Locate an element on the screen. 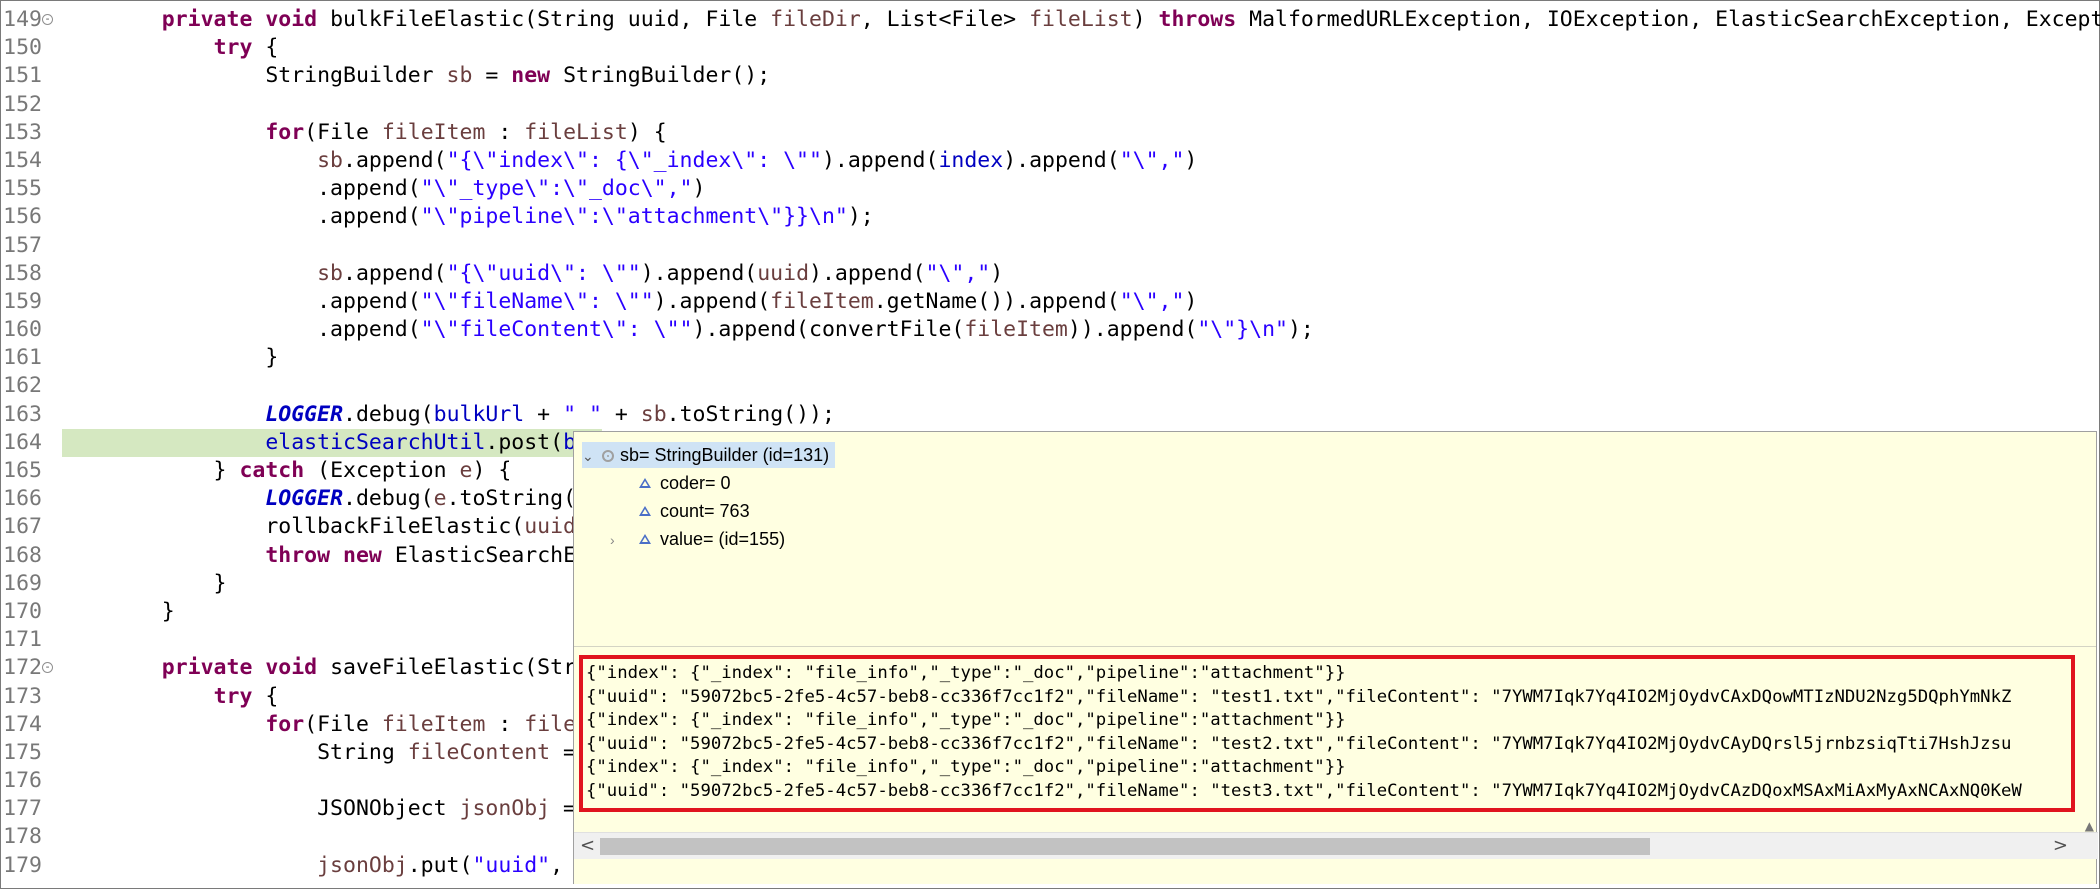 The image size is (2100, 889). code-line: 150 try { is located at coordinates (1050, 48).